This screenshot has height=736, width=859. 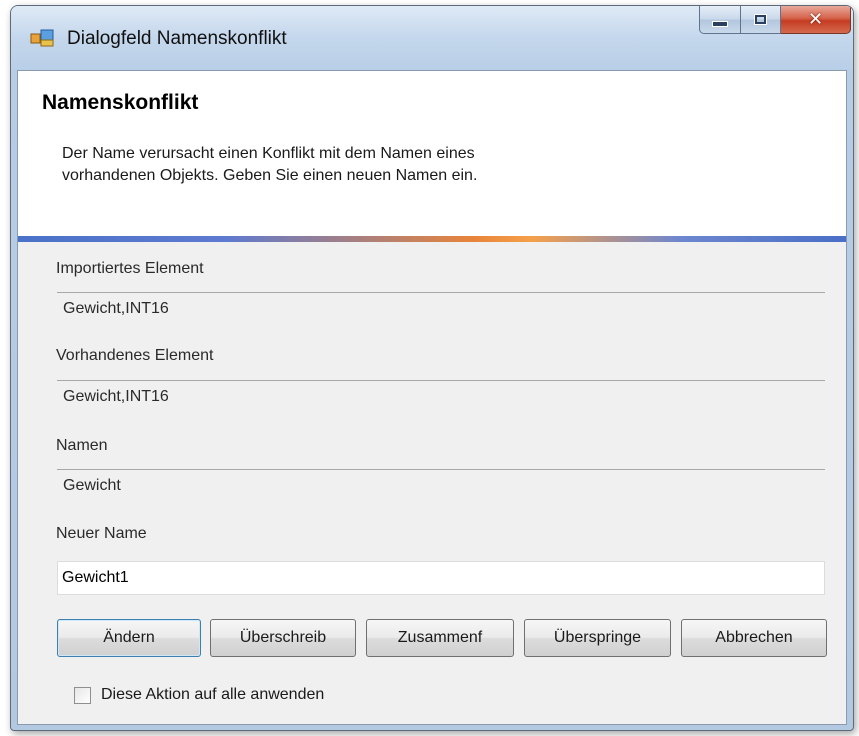 I want to click on close-button: ✕, so click(x=816, y=20).